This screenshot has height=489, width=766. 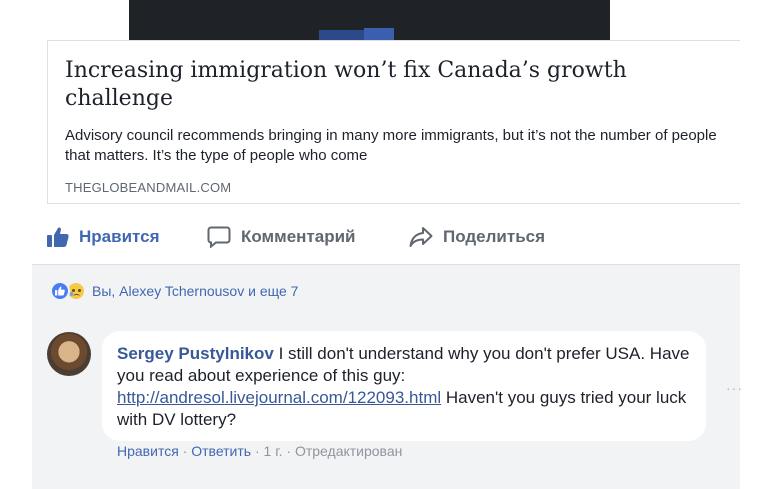 I want to click on reactions-text: Вы, Alexey Tchernousov и еще 7, so click(x=195, y=291).